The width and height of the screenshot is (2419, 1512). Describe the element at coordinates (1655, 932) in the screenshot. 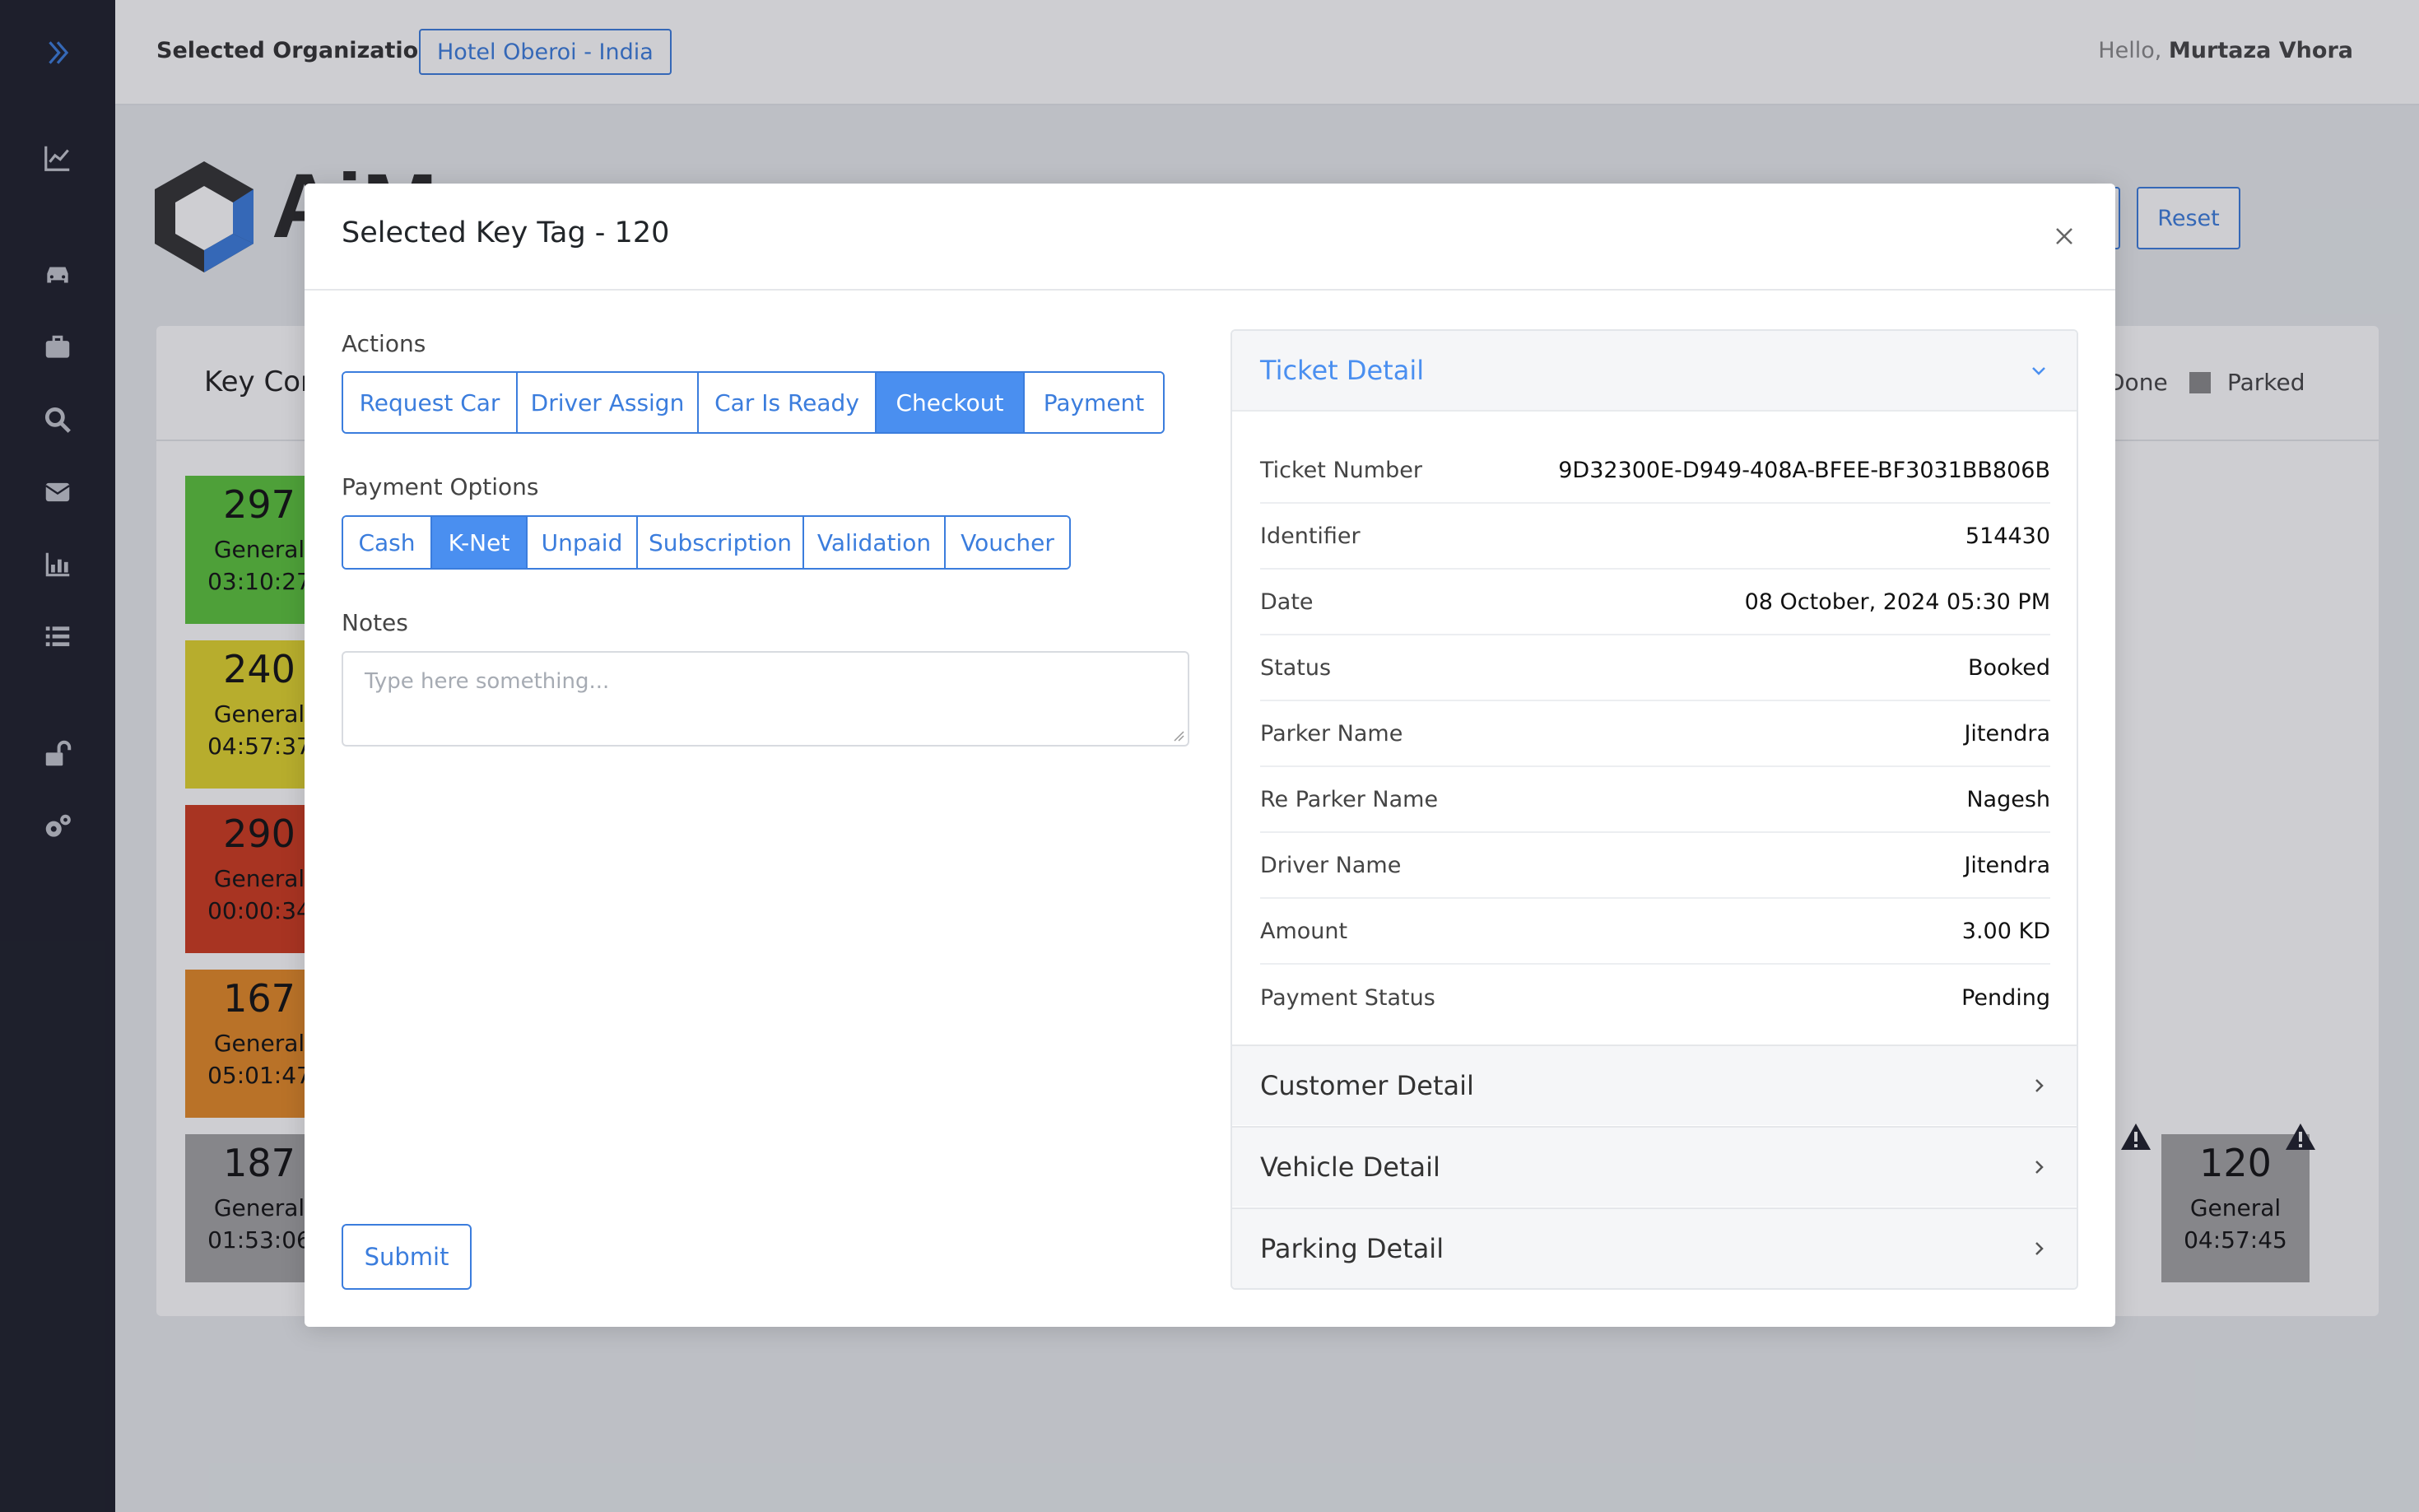

I see `table-row: Amount 3.00 KD` at that location.